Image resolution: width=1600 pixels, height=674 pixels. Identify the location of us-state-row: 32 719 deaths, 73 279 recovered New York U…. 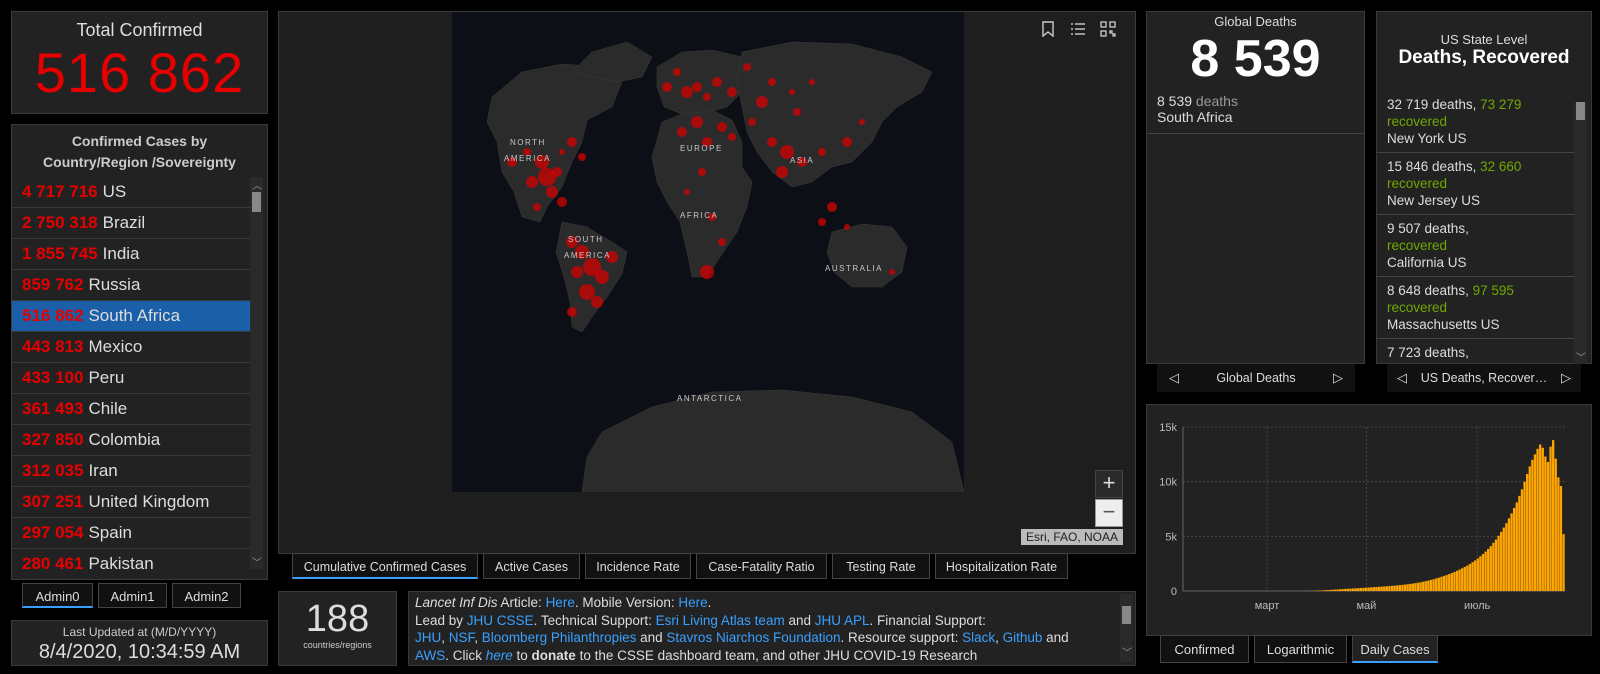
(1476, 122).